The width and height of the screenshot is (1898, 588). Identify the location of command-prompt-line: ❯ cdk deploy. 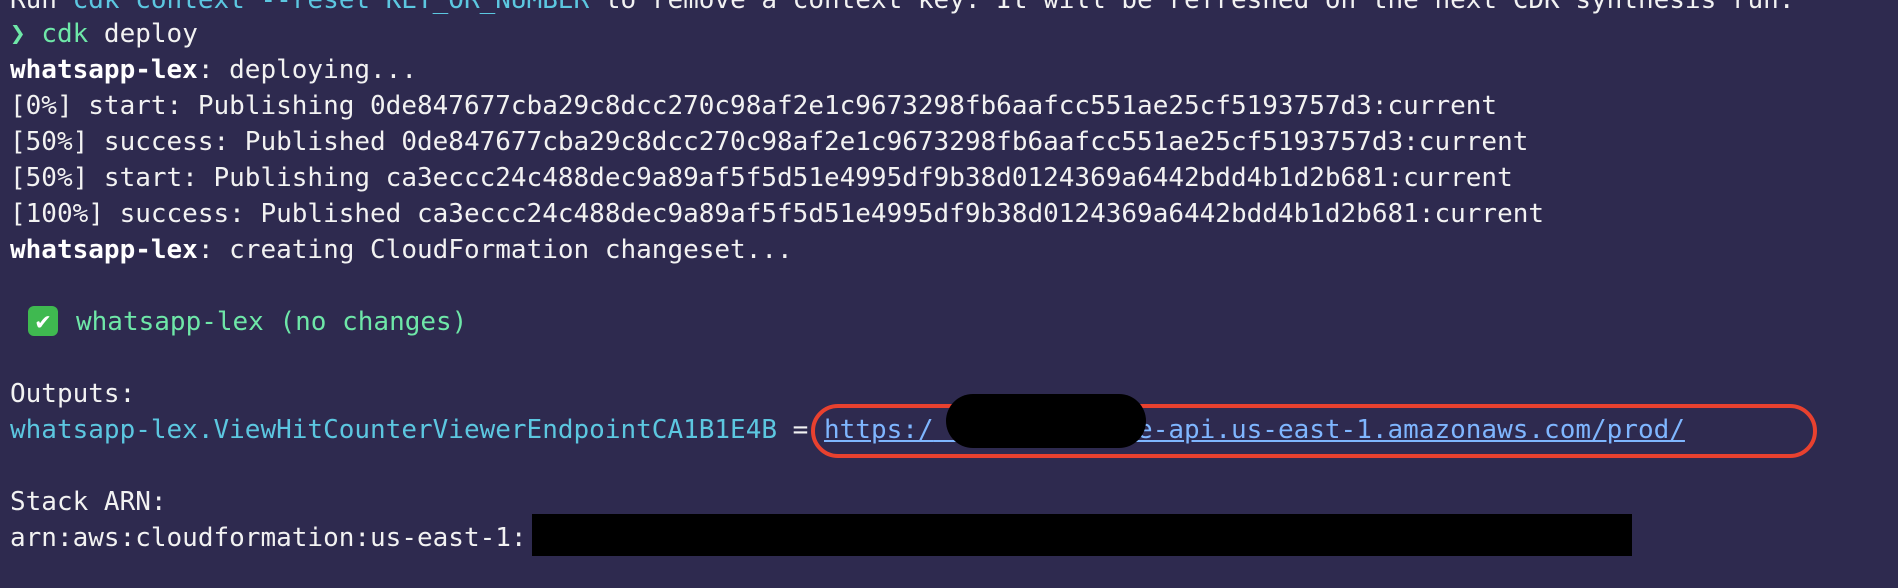
(104, 34).